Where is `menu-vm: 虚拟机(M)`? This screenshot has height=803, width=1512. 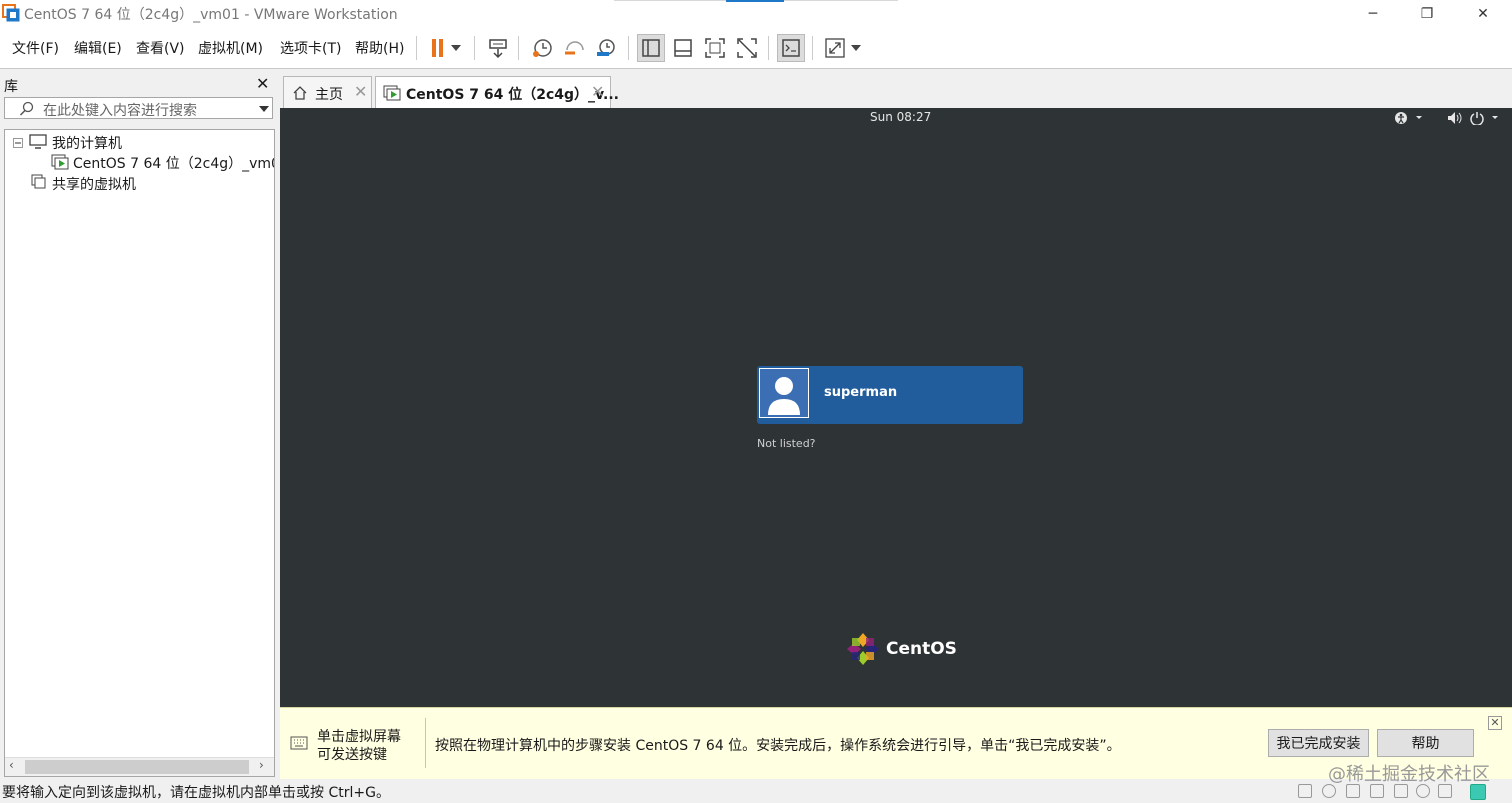 menu-vm: 虚拟机(M) is located at coordinates (230, 48).